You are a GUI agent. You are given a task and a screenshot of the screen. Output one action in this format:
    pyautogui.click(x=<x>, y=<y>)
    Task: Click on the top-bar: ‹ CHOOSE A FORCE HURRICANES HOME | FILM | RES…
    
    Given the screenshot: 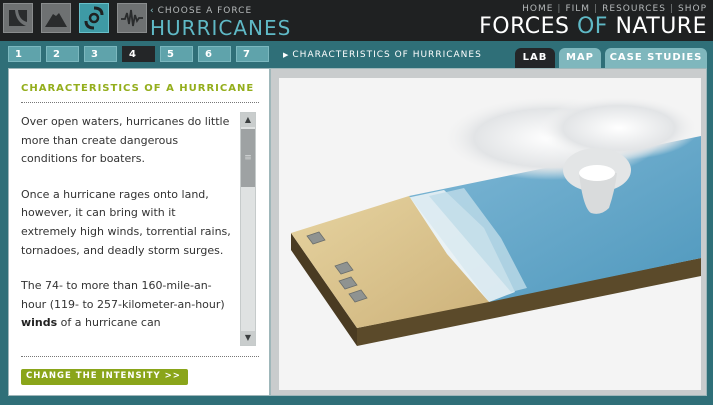 What is the action you would take?
    pyautogui.click(x=356, y=20)
    